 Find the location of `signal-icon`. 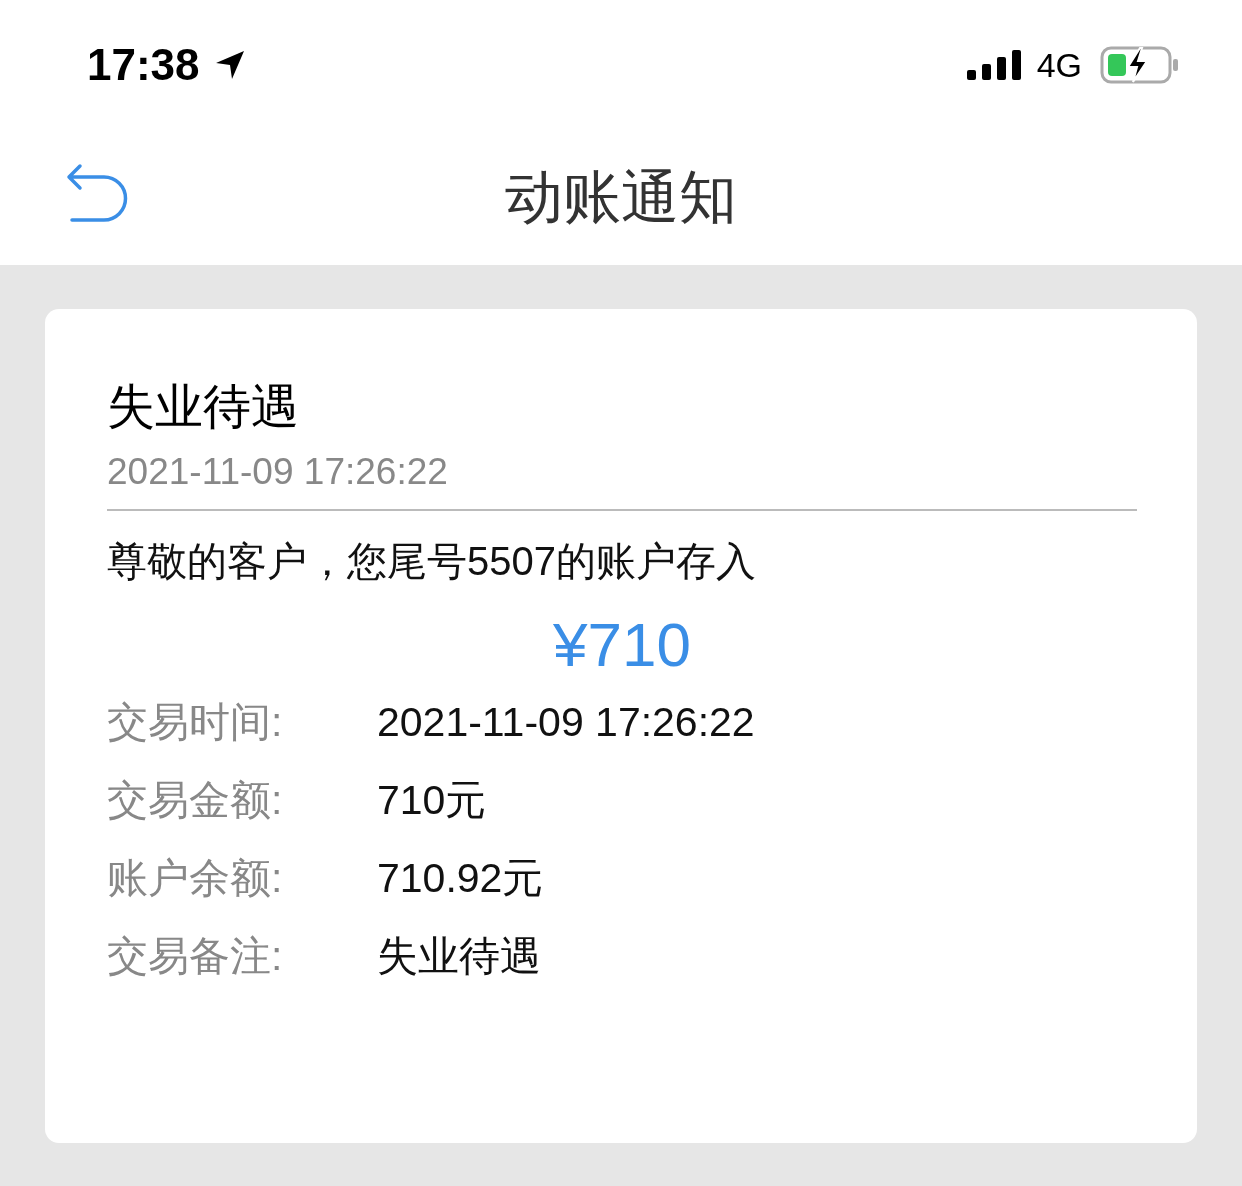

signal-icon is located at coordinates (994, 65).